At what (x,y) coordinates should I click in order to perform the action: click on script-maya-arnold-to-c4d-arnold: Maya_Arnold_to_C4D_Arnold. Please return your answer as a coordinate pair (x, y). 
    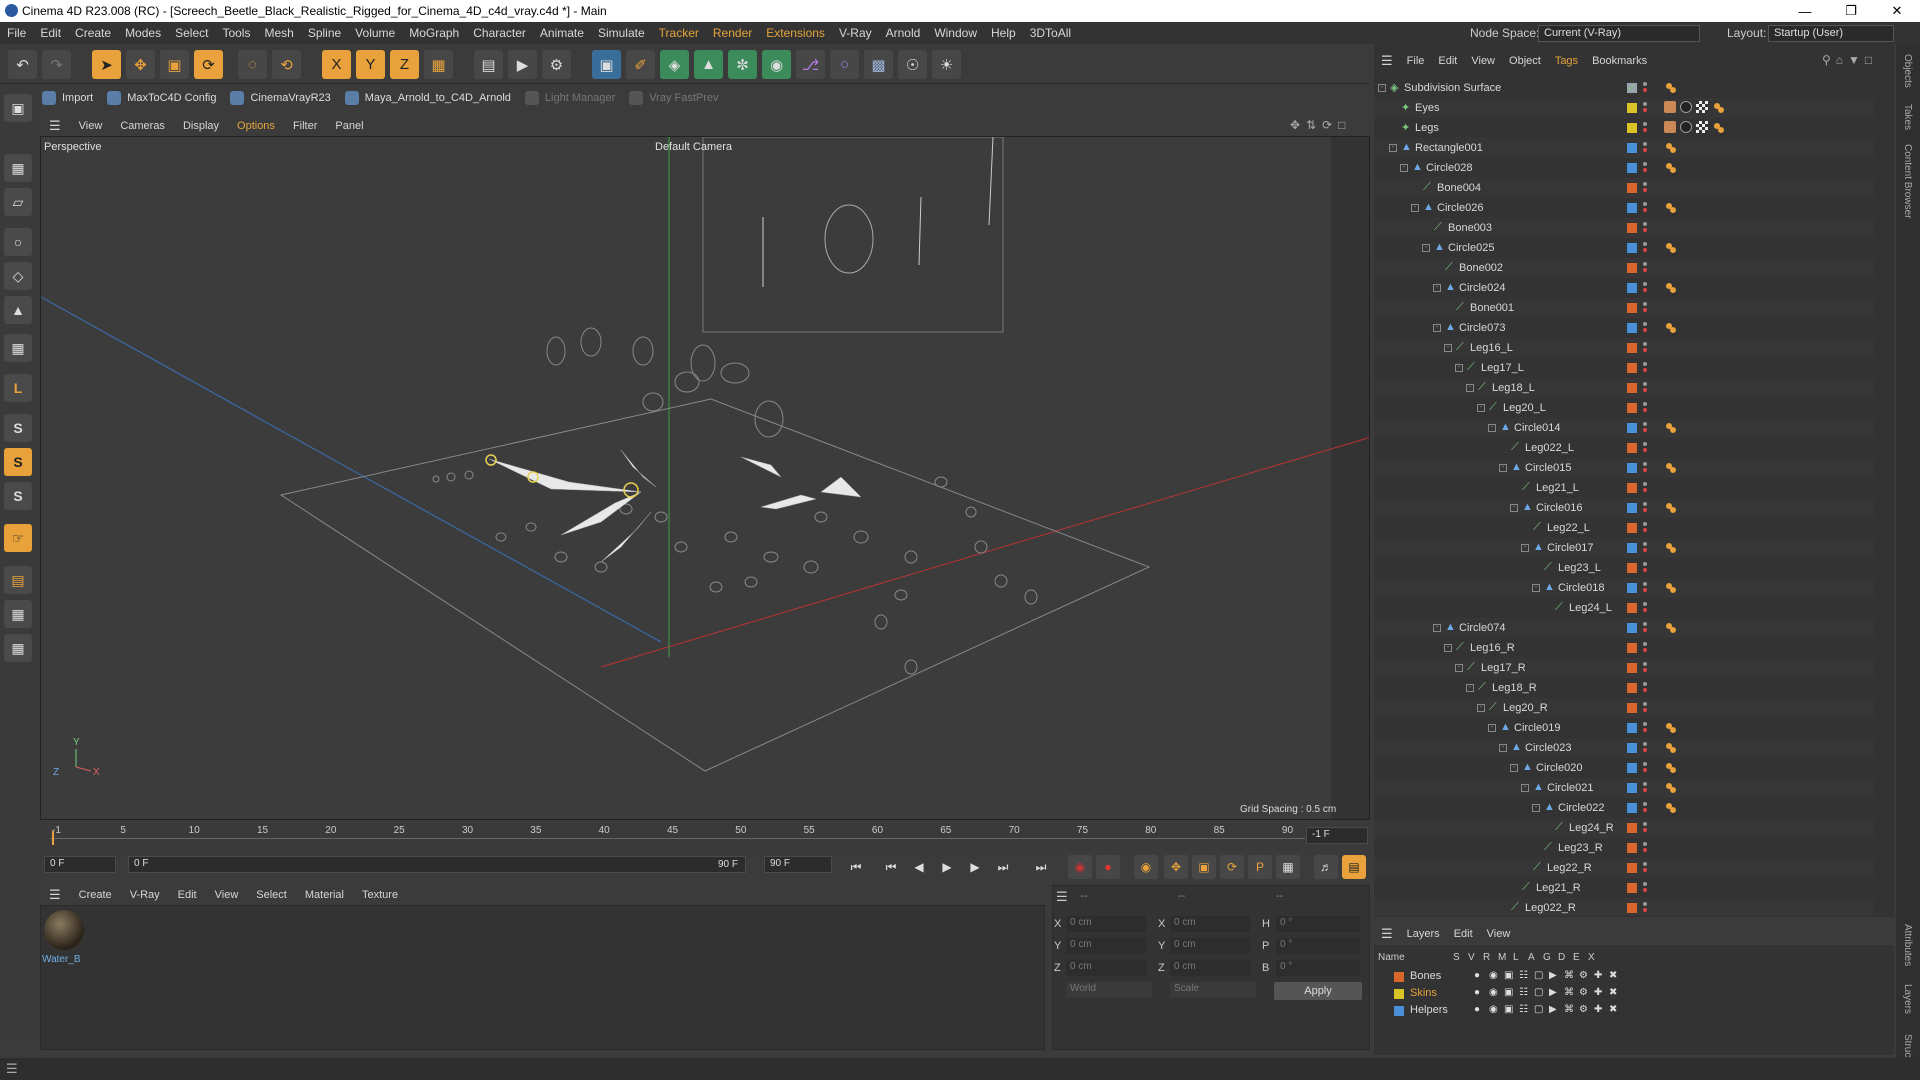
    Looking at the image, I should click on (427, 98).